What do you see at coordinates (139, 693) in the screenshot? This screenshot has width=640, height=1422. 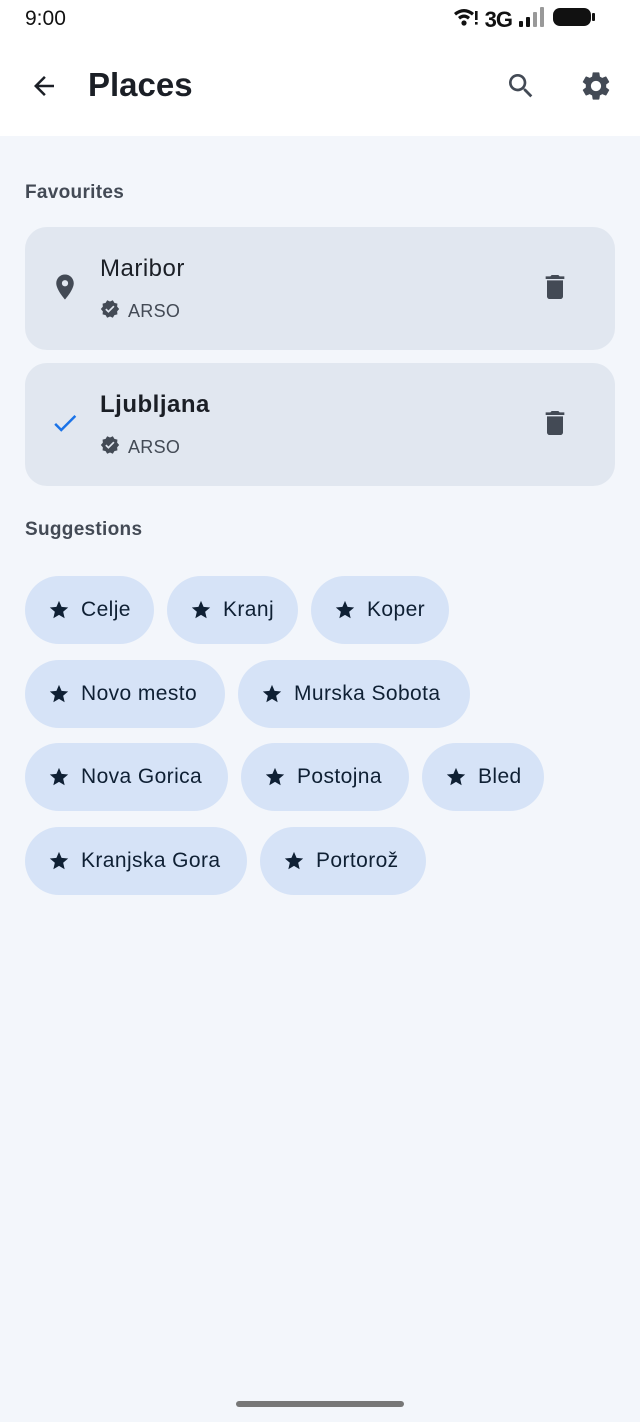 I see `chip-label: Novo mesto` at bounding box center [139, 693].